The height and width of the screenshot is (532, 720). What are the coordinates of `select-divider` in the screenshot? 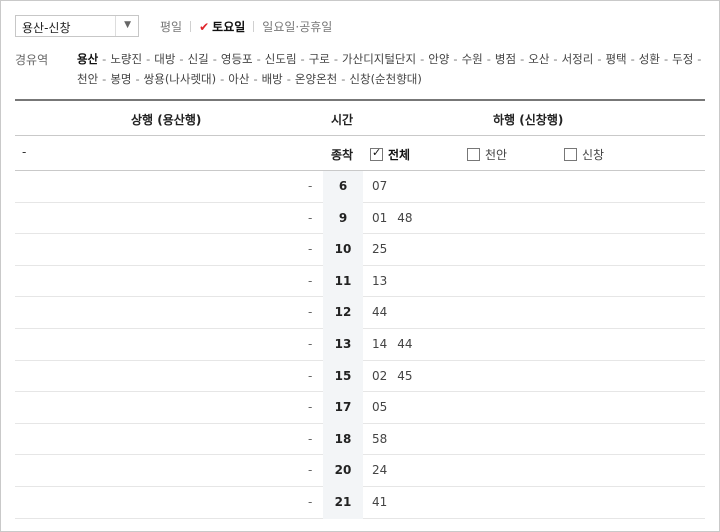 It's located at (115, 26).